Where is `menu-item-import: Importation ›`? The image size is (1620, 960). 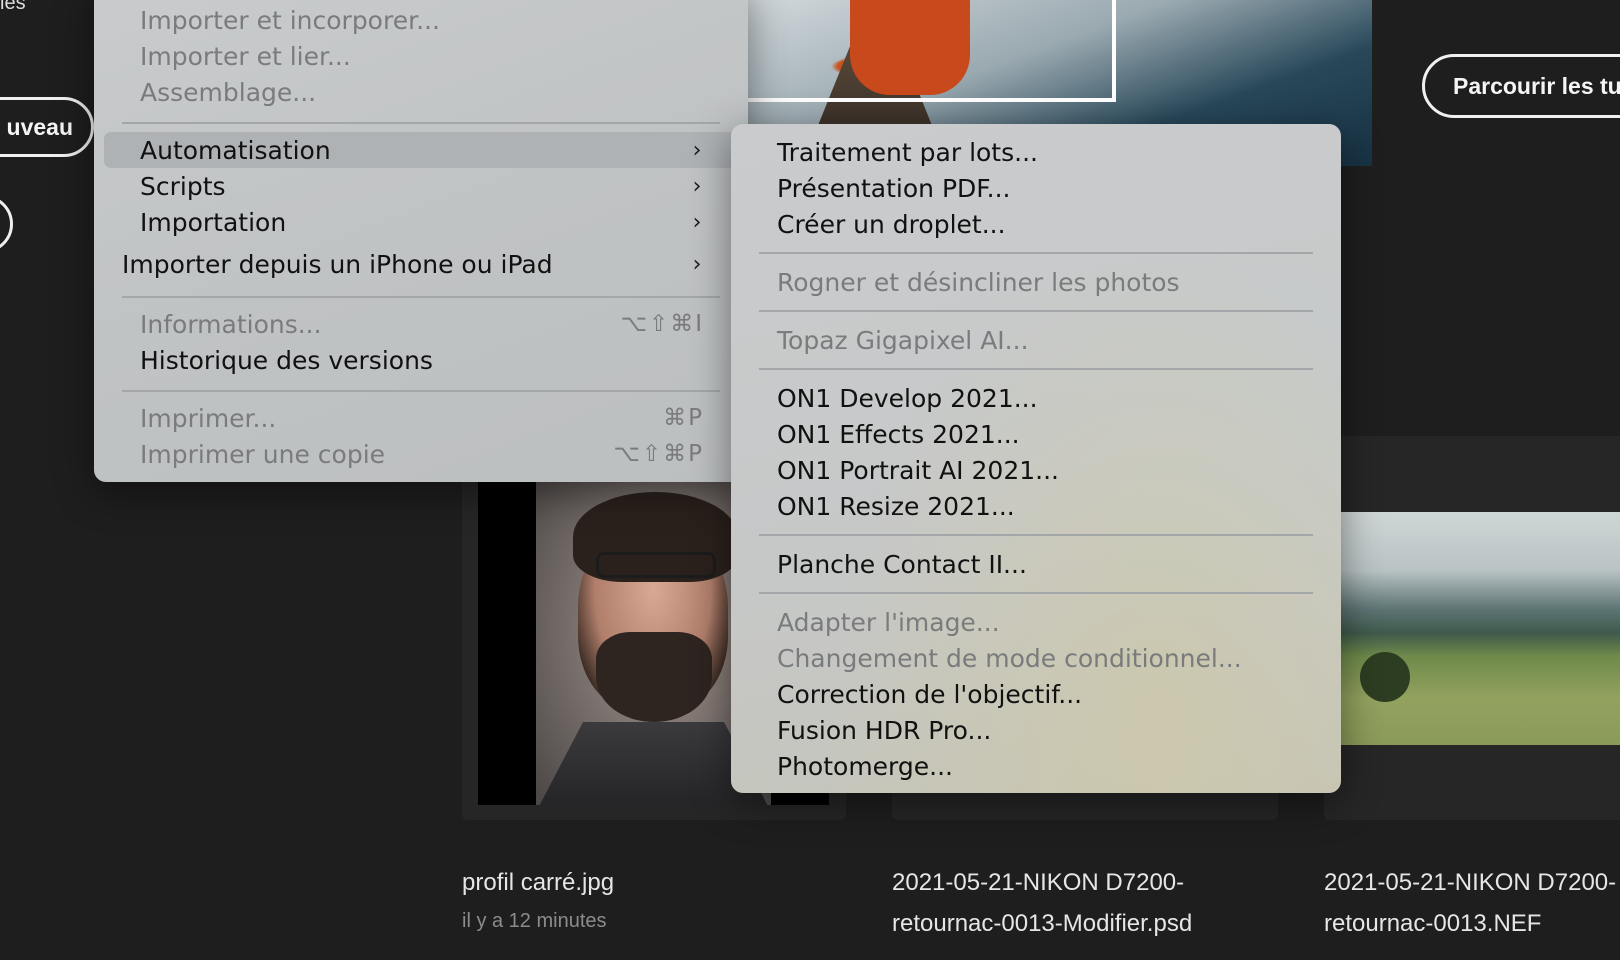 menu-item-import: Importation › is located at coordinates (421, 222).